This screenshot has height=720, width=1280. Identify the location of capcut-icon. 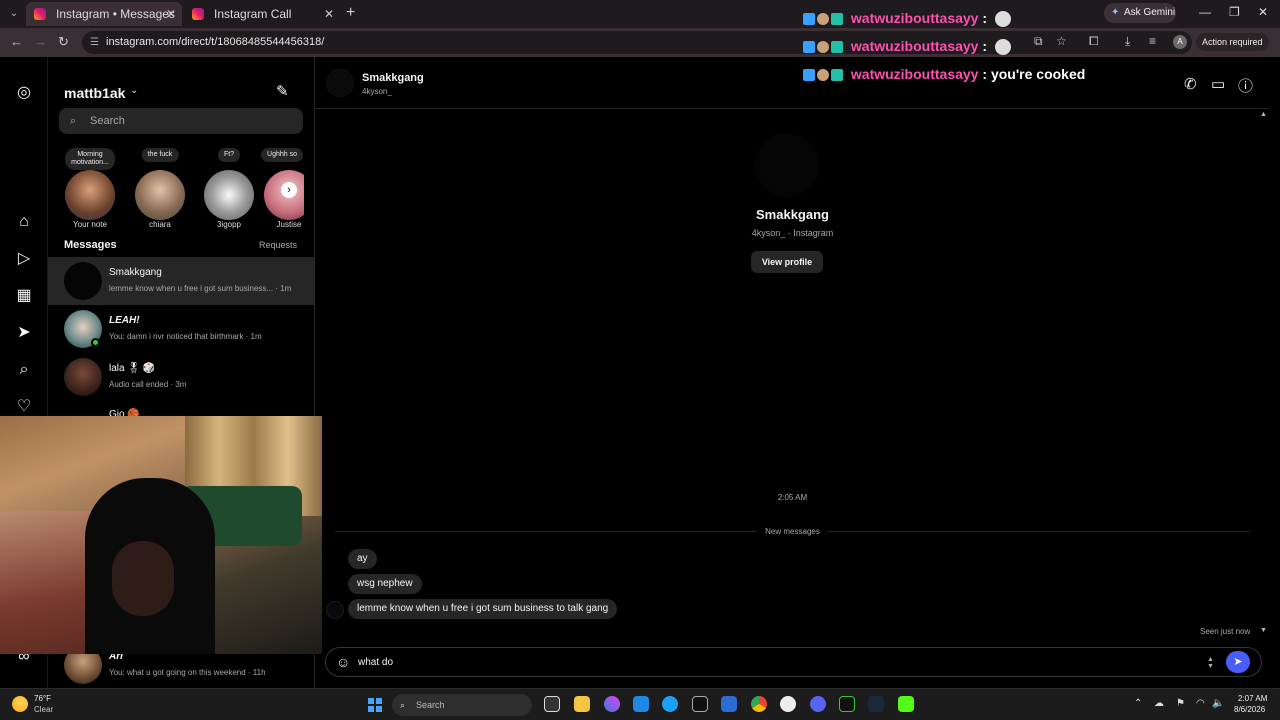
(847, 704).